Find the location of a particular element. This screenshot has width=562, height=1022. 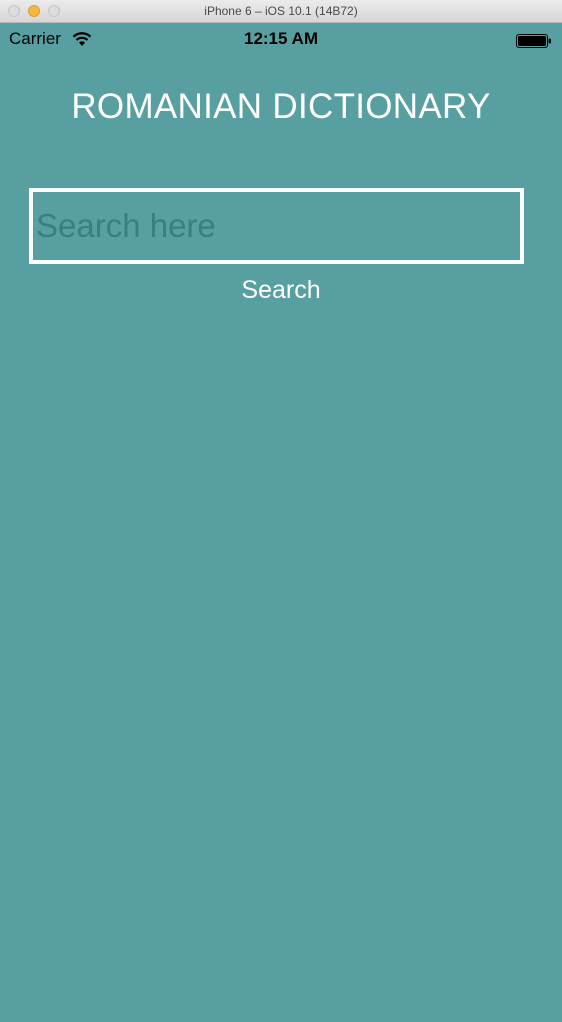

battery-icon is located at coordinates (534, 40).